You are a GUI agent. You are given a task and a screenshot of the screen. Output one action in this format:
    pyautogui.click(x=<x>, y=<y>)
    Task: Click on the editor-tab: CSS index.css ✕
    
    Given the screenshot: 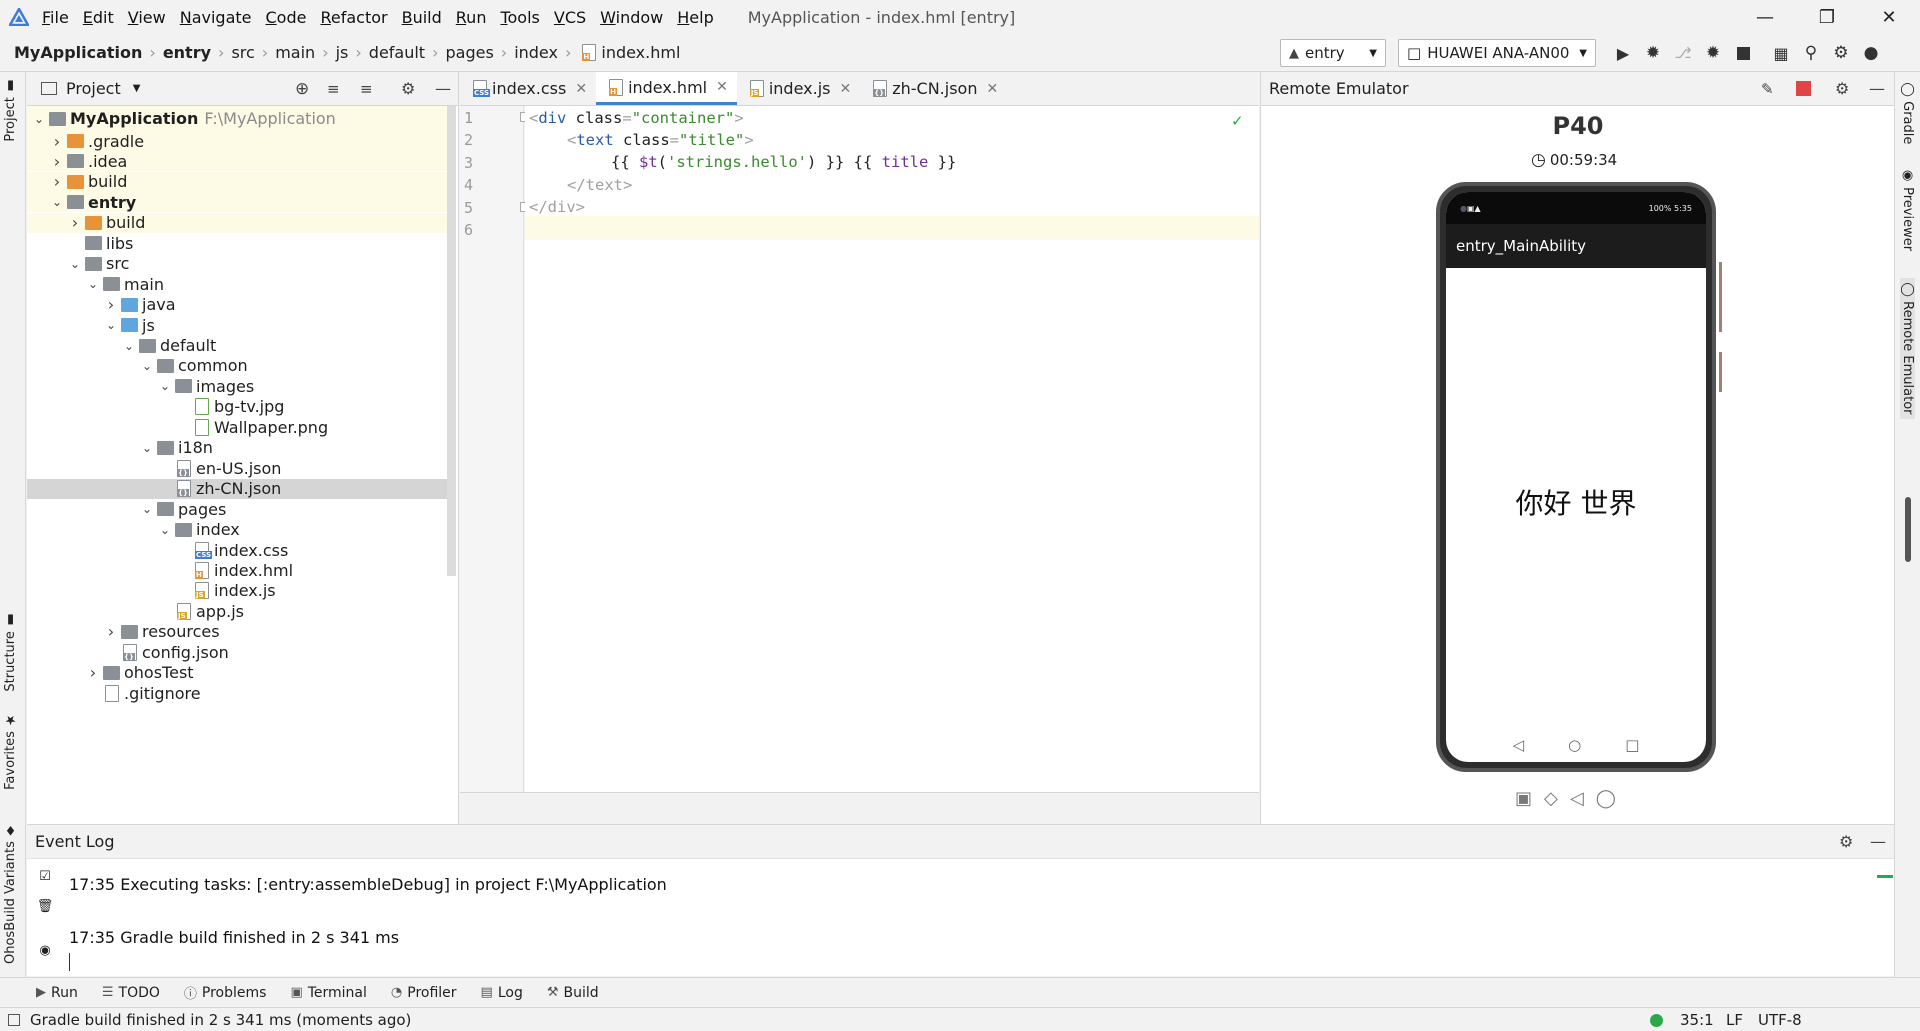 What is the action you would take?
    pyautogui.click(x=528, y=88)
    